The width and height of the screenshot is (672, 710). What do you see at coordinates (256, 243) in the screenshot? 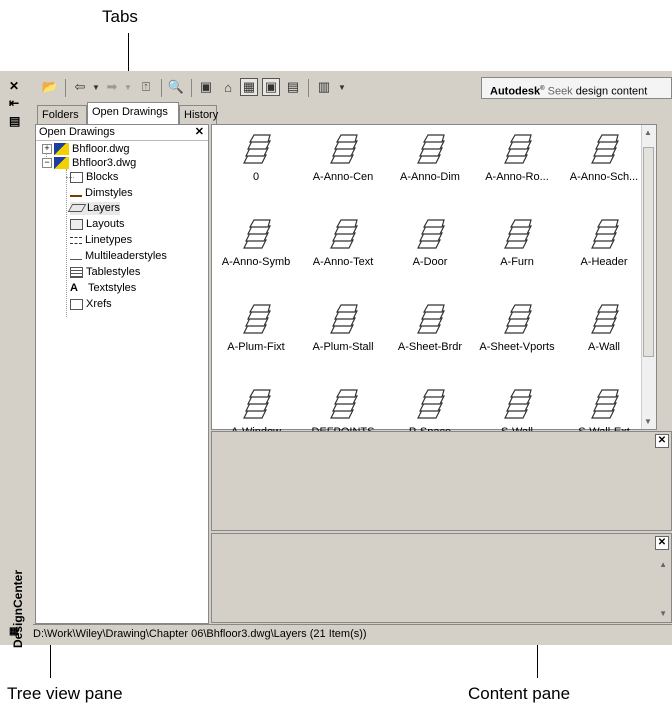
I see `layer-item: A-Anno-Symb` at bounding box center [256, 243].